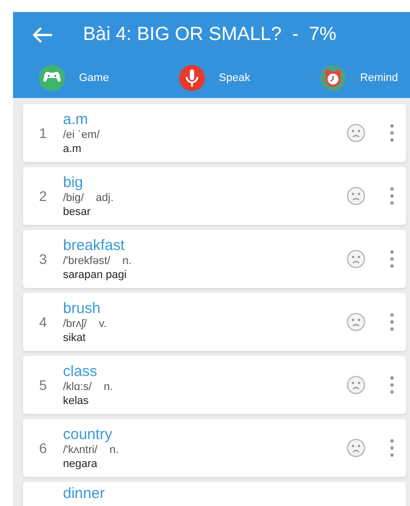 The width and height of the screenshot is (410, 506). Describe the element at coordinates (76, 401) in the screenshot. I see `word-meaning: kelas` at that location.